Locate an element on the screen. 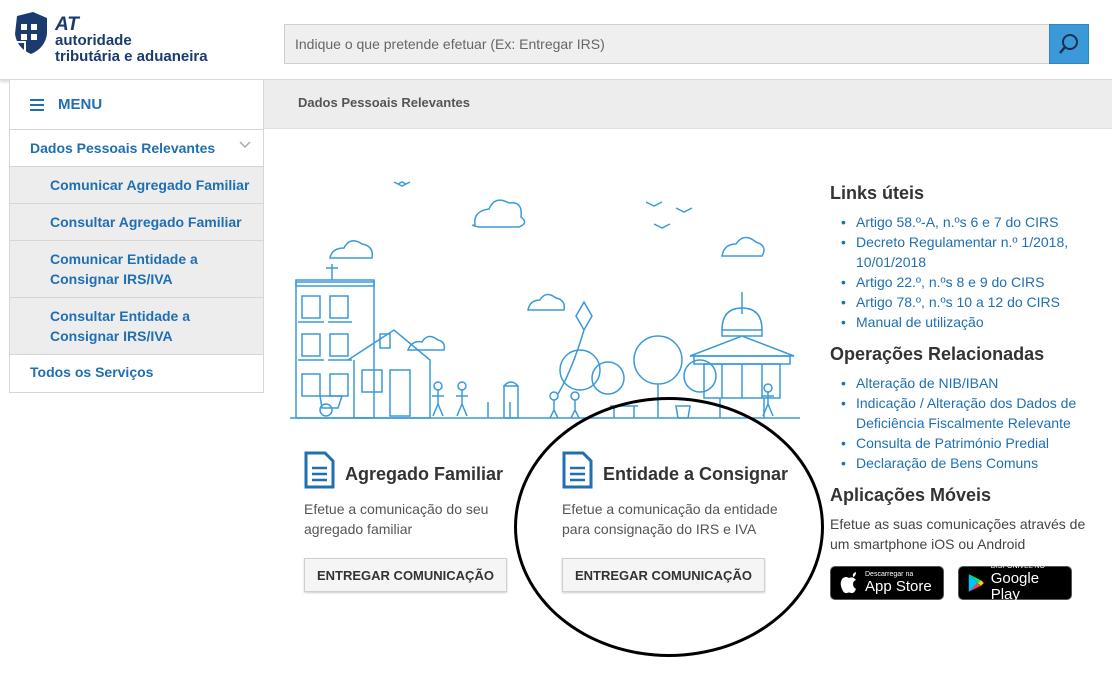  apps-title: Aplicações Móveis is located at coordinates (911, 495).